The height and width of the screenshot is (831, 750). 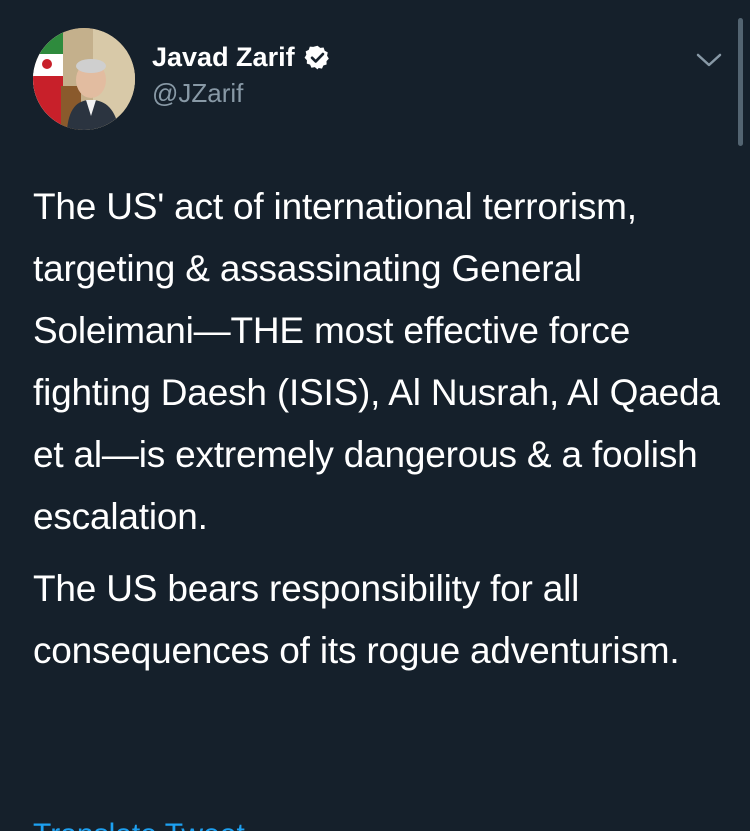 I want to click on author-avatar, so click(x=84, y=79).